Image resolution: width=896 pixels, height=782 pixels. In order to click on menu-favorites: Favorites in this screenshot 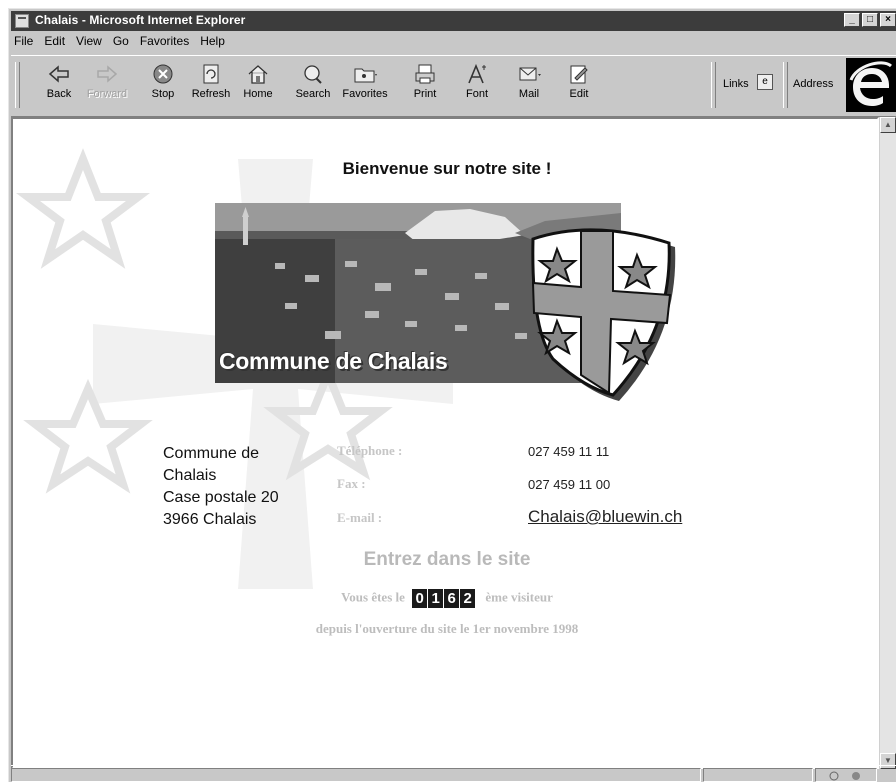, I will do `click(164, 43)`.